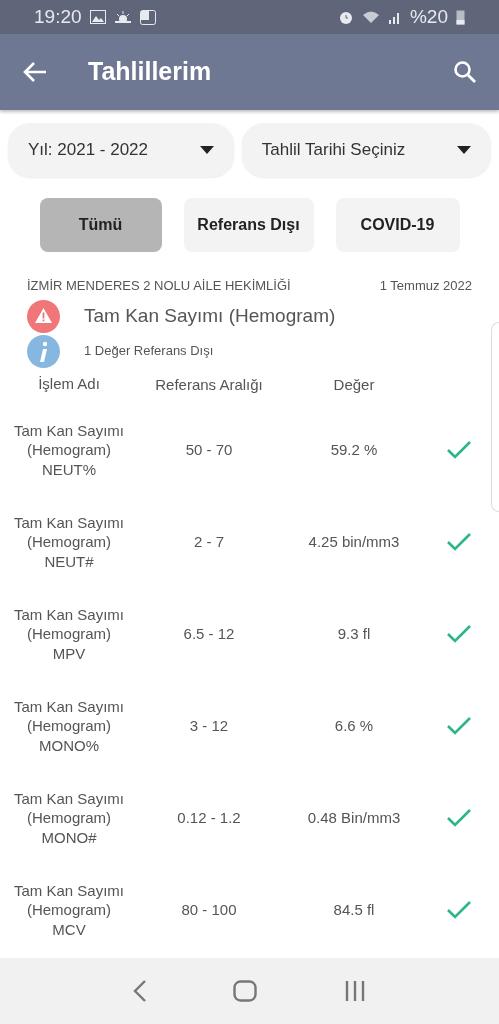 The height and width of the screenshot is (1024, 499). What do you see at coordinates (100, 225) in the screenshot?
I see `filter-chip: Tümü` at bounding box center [100, 225].